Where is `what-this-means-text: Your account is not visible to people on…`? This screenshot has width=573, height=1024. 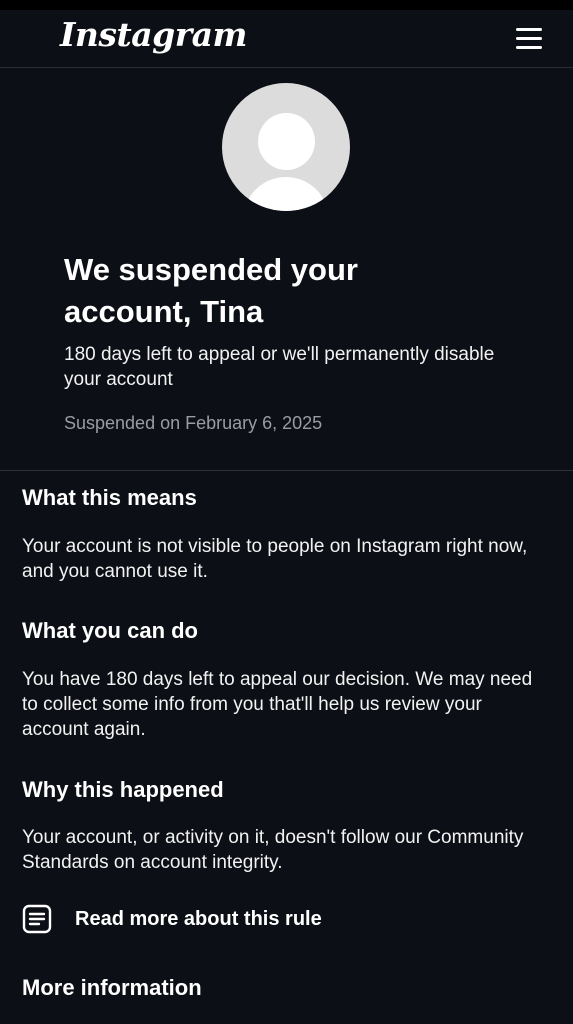
what-this-means-text: Your account is not visible to people on… is located at coordinates (275, 559).